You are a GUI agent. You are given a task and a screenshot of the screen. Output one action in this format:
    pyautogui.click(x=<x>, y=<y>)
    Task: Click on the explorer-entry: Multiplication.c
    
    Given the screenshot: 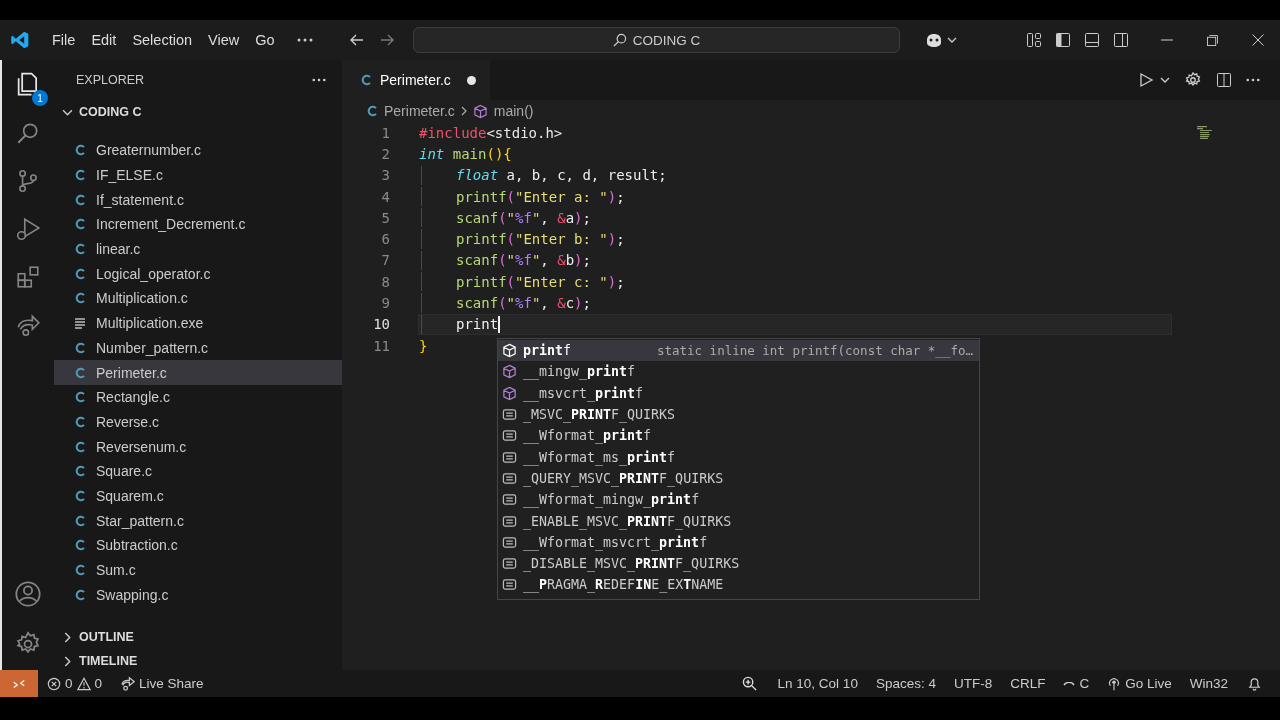 What is the action you would take?
    pyautogui.click(x=198, y=298)
    